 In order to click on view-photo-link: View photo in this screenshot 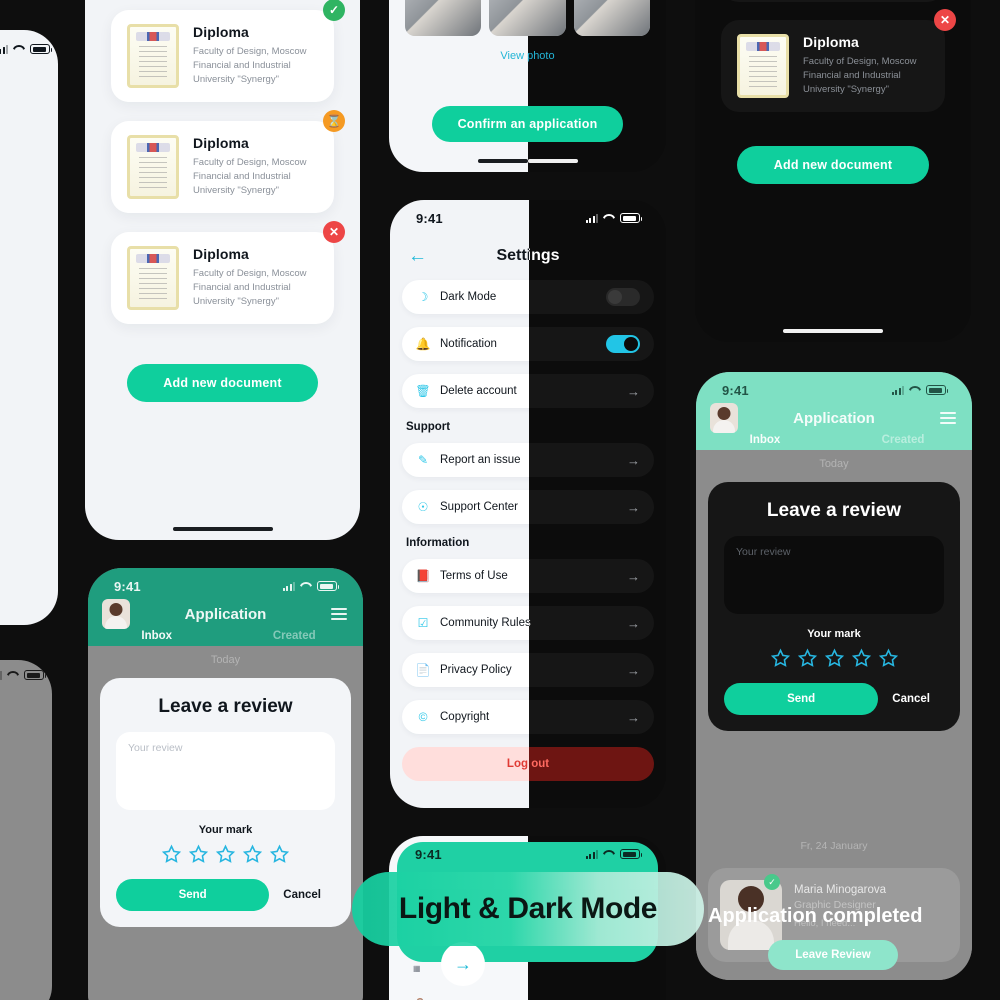, I will do `click(527, 56)`.